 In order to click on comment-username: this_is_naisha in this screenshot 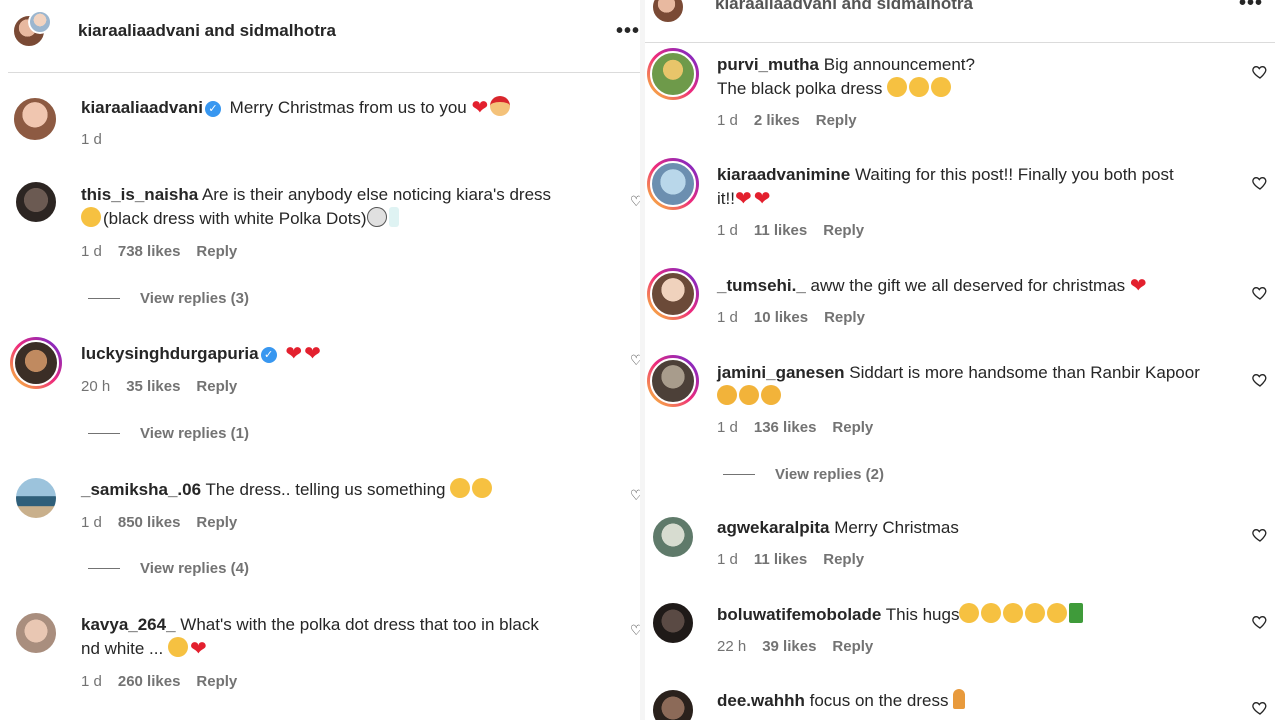, I will do `click(139, 194)`.